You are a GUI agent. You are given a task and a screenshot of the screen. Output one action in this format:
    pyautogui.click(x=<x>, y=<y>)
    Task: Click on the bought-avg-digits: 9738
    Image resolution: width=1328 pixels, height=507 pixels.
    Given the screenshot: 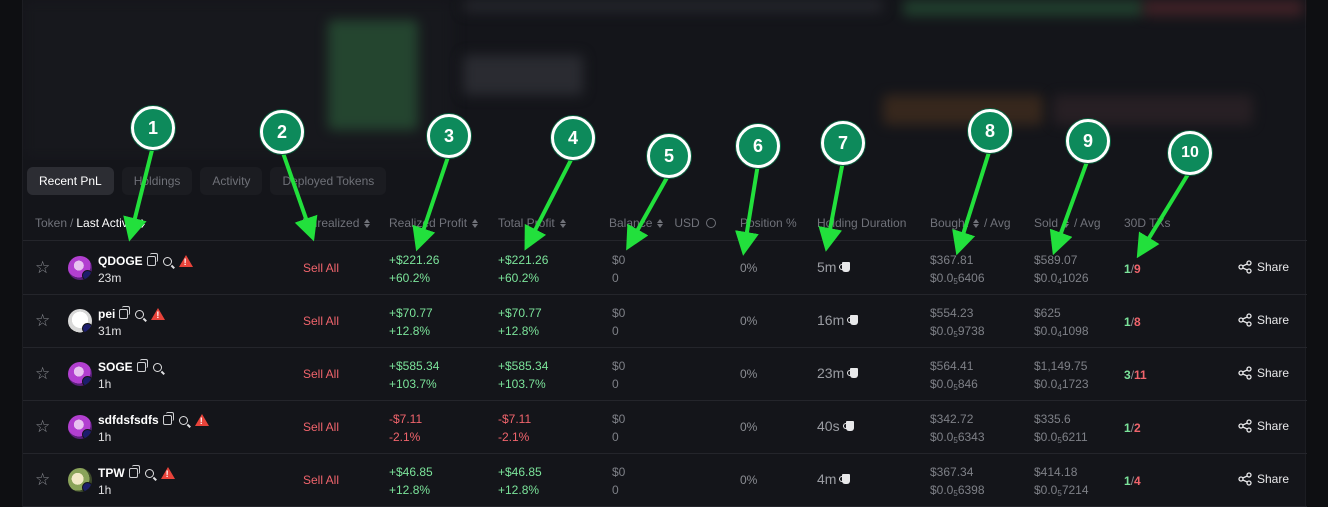 What is the action you would take?
    pyautogui.click(x=971, y=331)
    